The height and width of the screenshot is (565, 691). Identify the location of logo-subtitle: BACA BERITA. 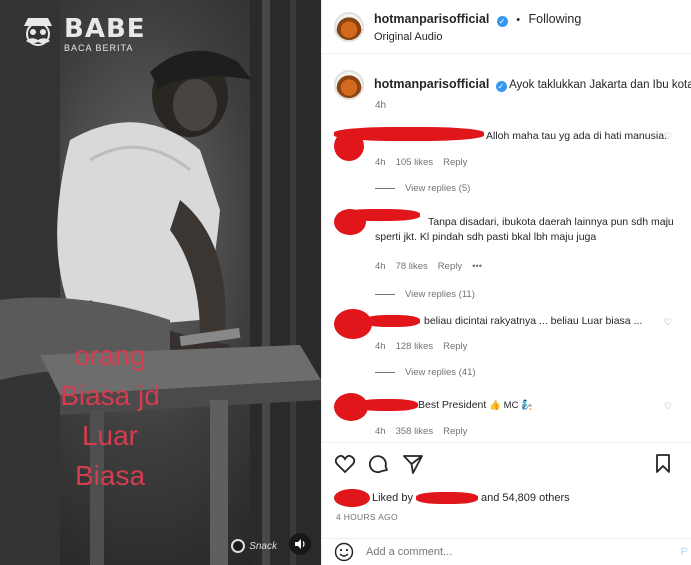
(99, 47).